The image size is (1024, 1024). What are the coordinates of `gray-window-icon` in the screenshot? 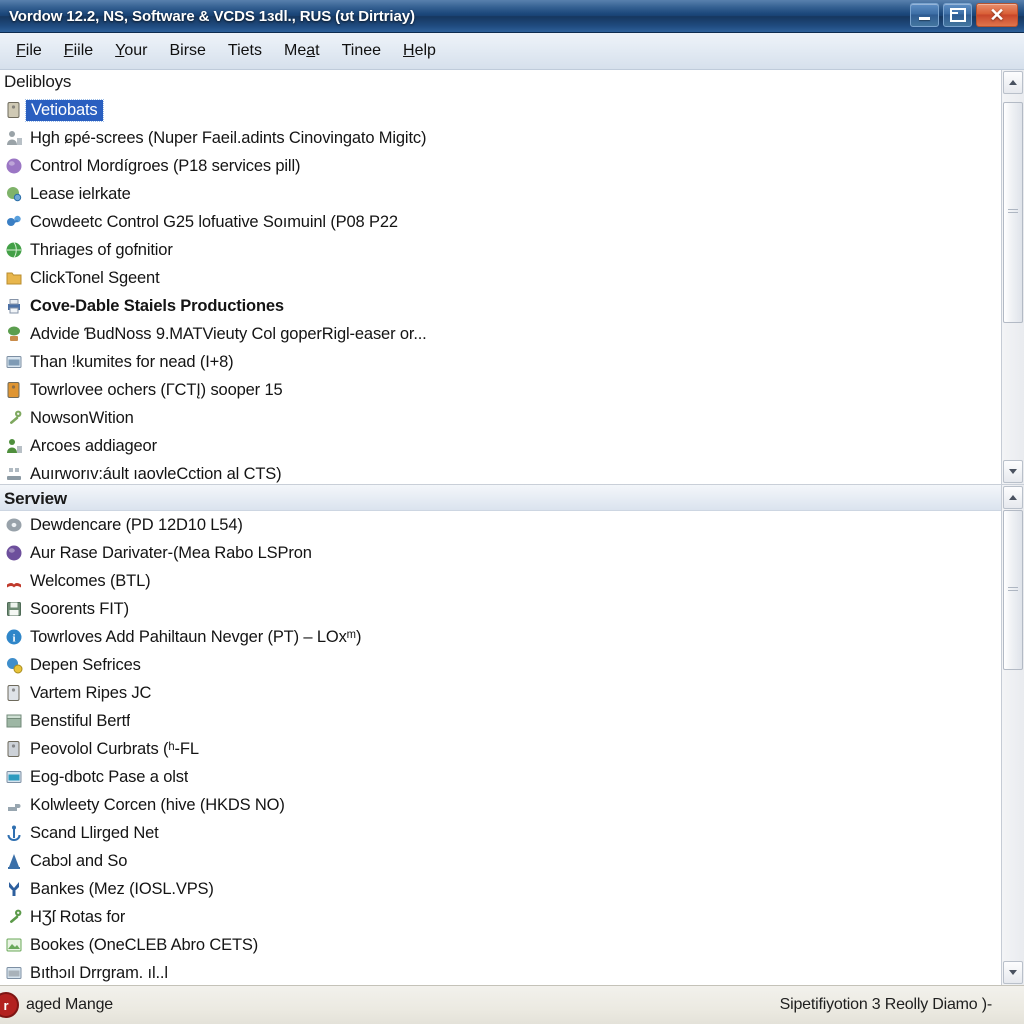 It's located at (14, 973).